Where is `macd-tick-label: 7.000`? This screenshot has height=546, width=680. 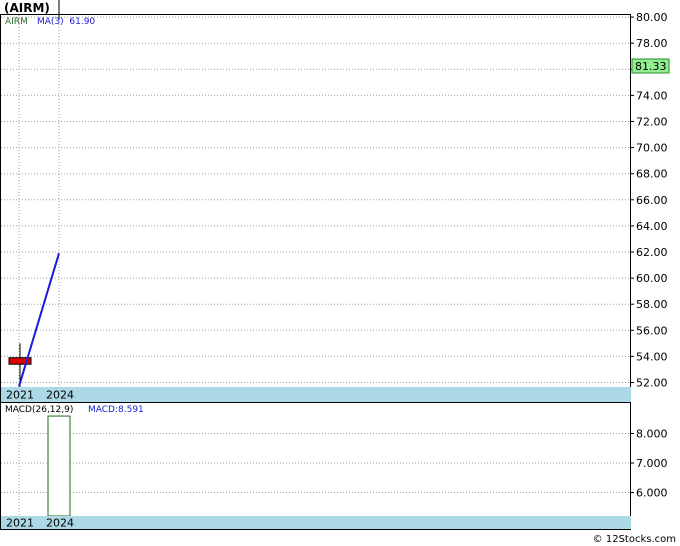
macd-tick-label: 7.000 is located at coordinates (652, 463).